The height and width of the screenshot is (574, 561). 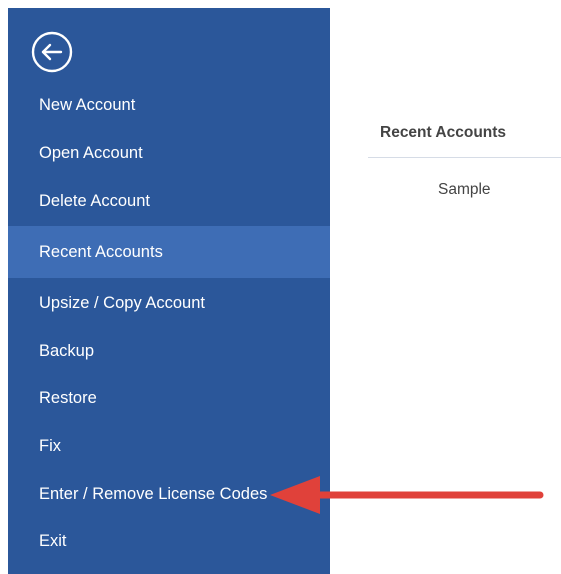 What do you see at coordinates (169, 446) in the screenshot?
I see `menu-item-fix: Fix` at bounding box center [169, 446].